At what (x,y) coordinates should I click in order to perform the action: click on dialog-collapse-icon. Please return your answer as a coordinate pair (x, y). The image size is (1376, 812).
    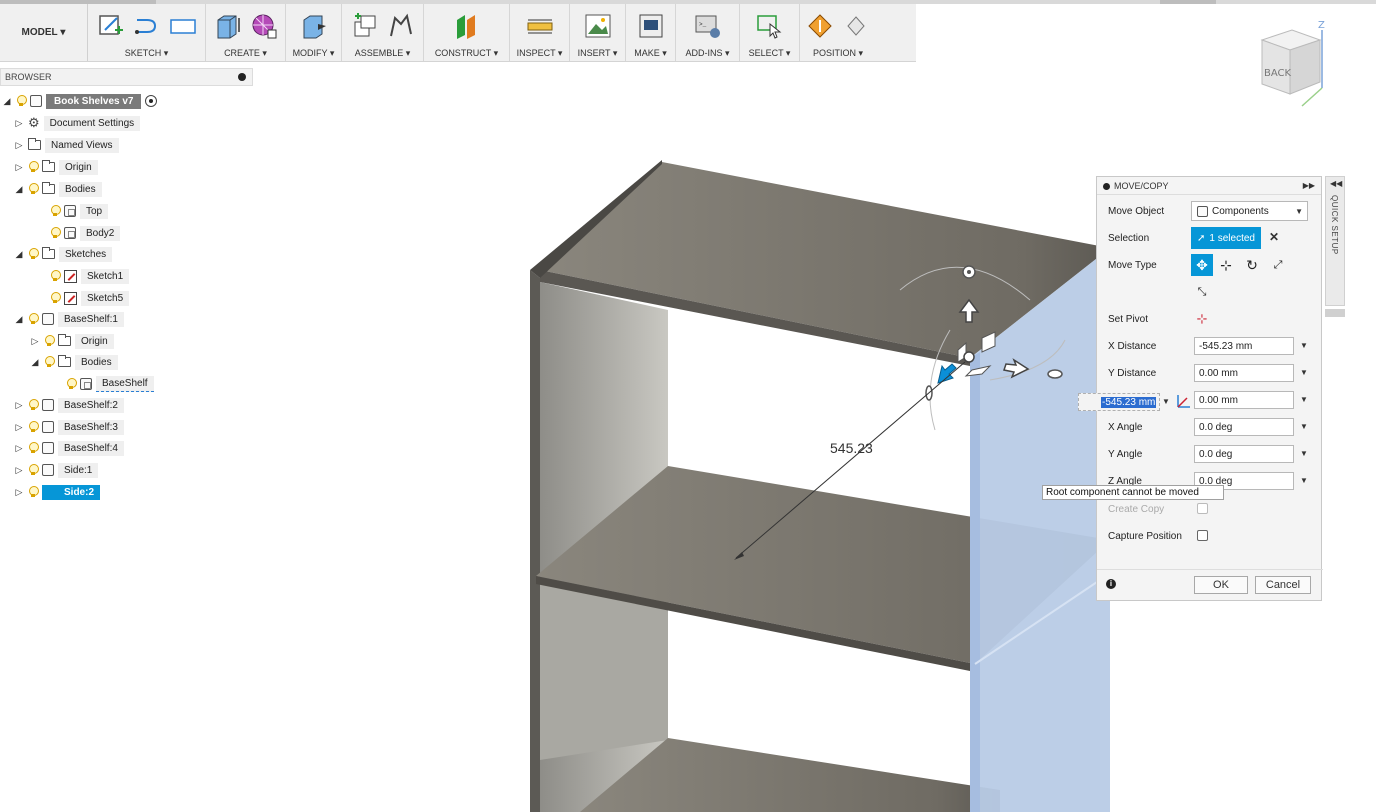
    Looking at the image, I should click on (1106, 186).